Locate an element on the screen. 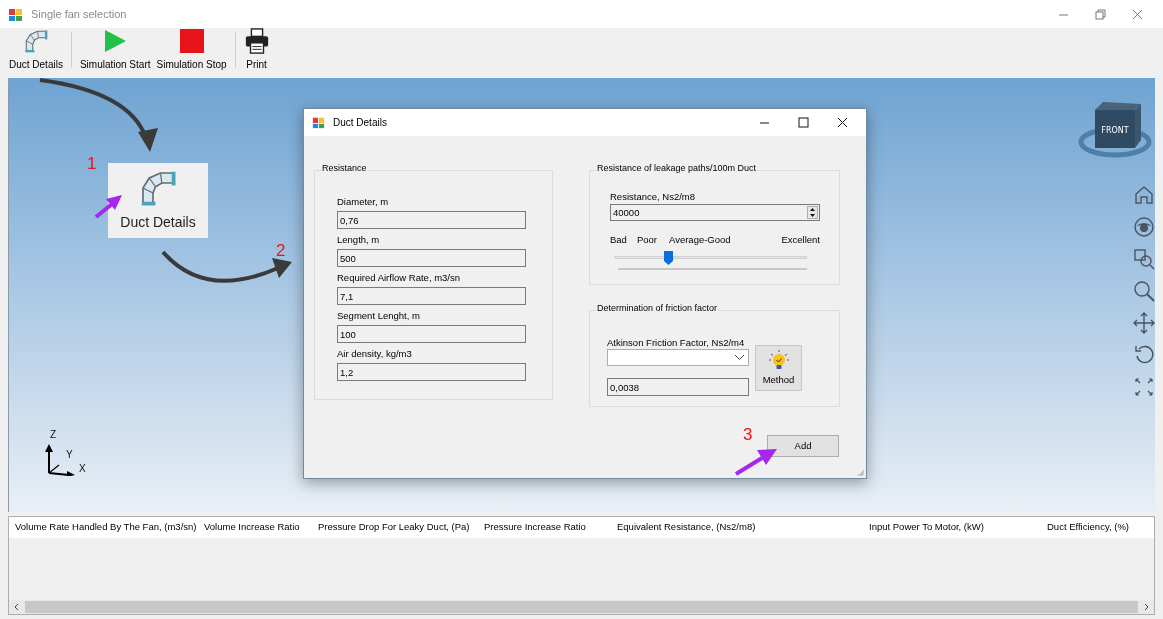 This screenshot has height=619, width=1163. input-field: 1,2 is located at coordinates (431, 372).